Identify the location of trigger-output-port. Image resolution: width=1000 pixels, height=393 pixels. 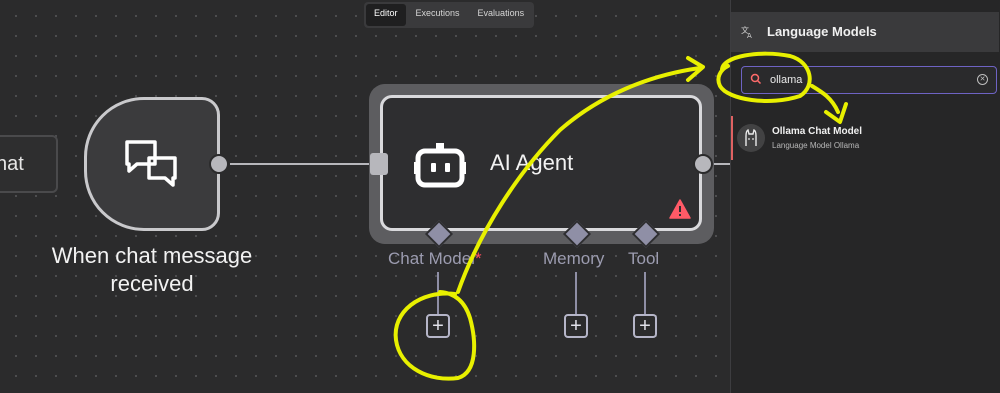
(219, 164).